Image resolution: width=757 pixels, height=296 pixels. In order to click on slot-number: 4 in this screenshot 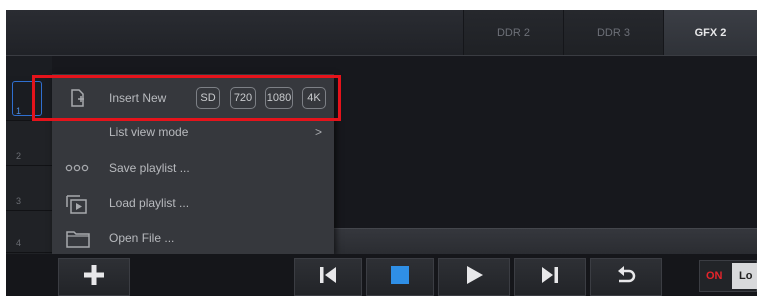, I will do `click(19, 243)`.